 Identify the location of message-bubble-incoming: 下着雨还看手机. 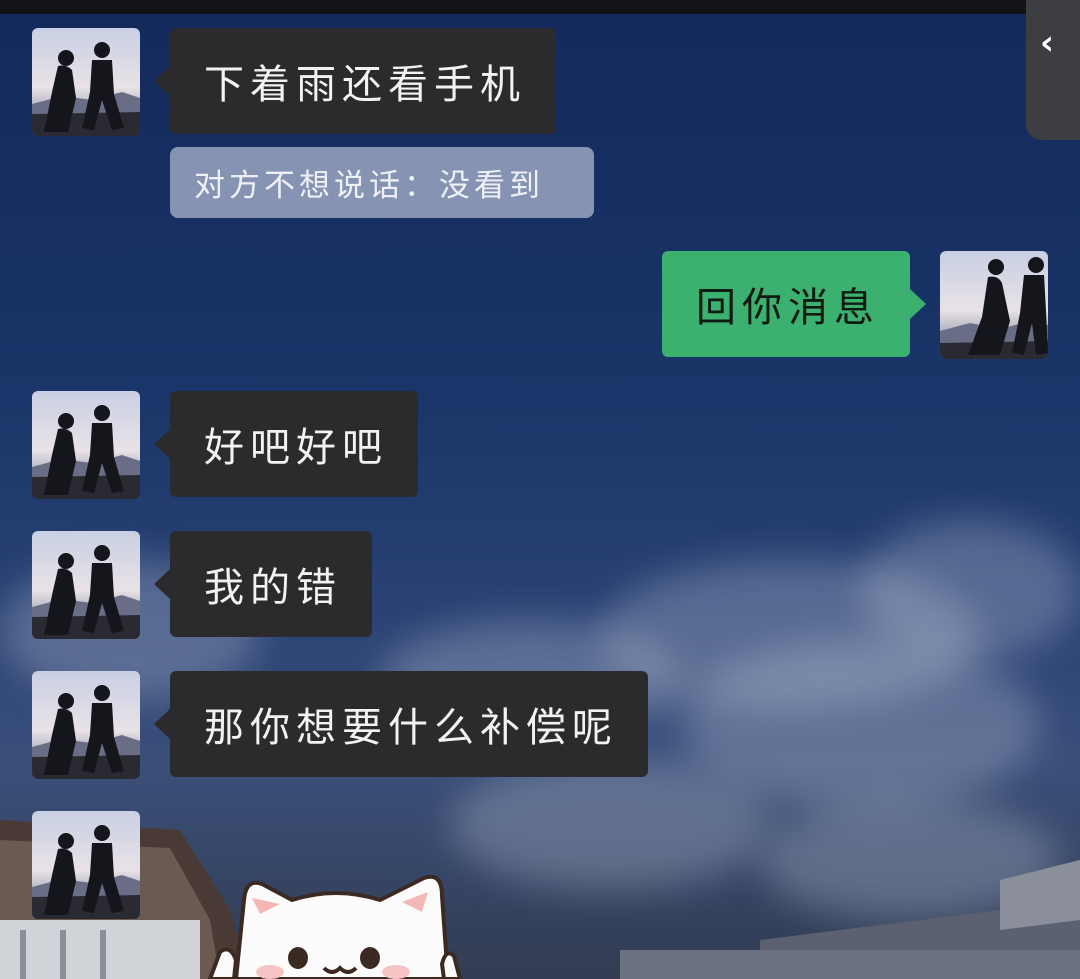
(355, 81).